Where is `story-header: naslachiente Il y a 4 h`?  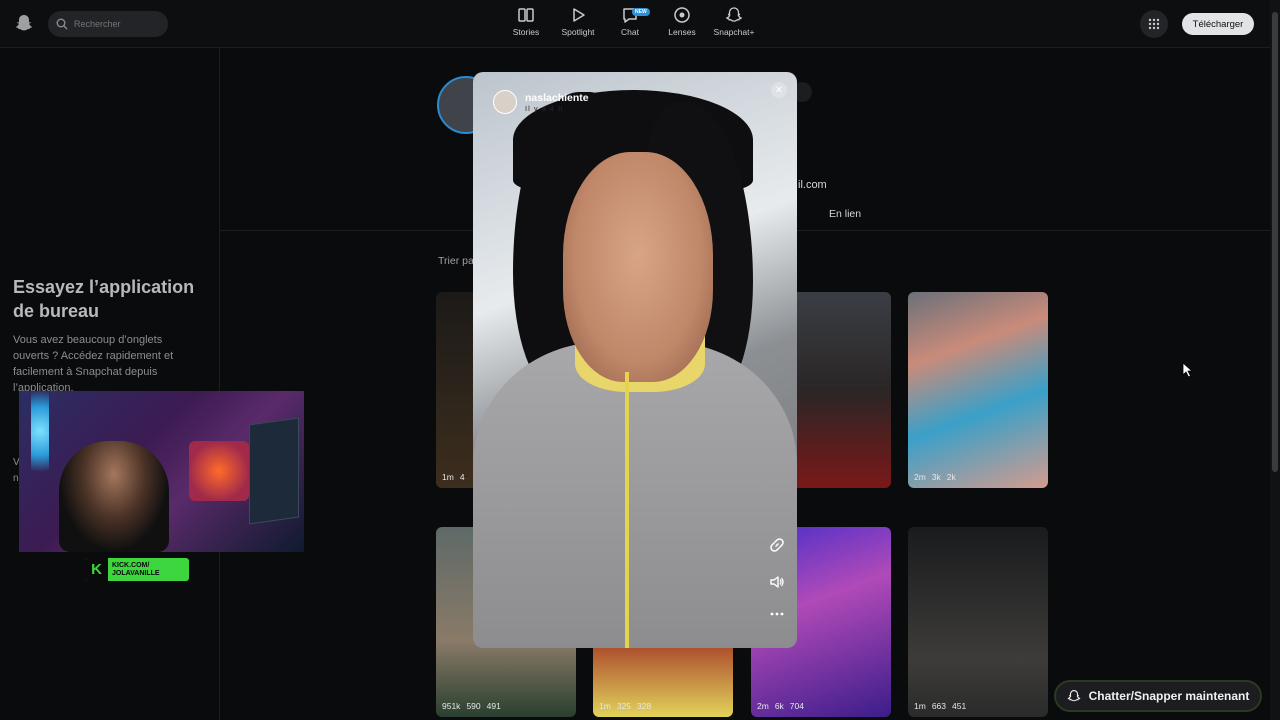
story-header: naslachiente Il y a 4 h is located at coordinates (541, 102).